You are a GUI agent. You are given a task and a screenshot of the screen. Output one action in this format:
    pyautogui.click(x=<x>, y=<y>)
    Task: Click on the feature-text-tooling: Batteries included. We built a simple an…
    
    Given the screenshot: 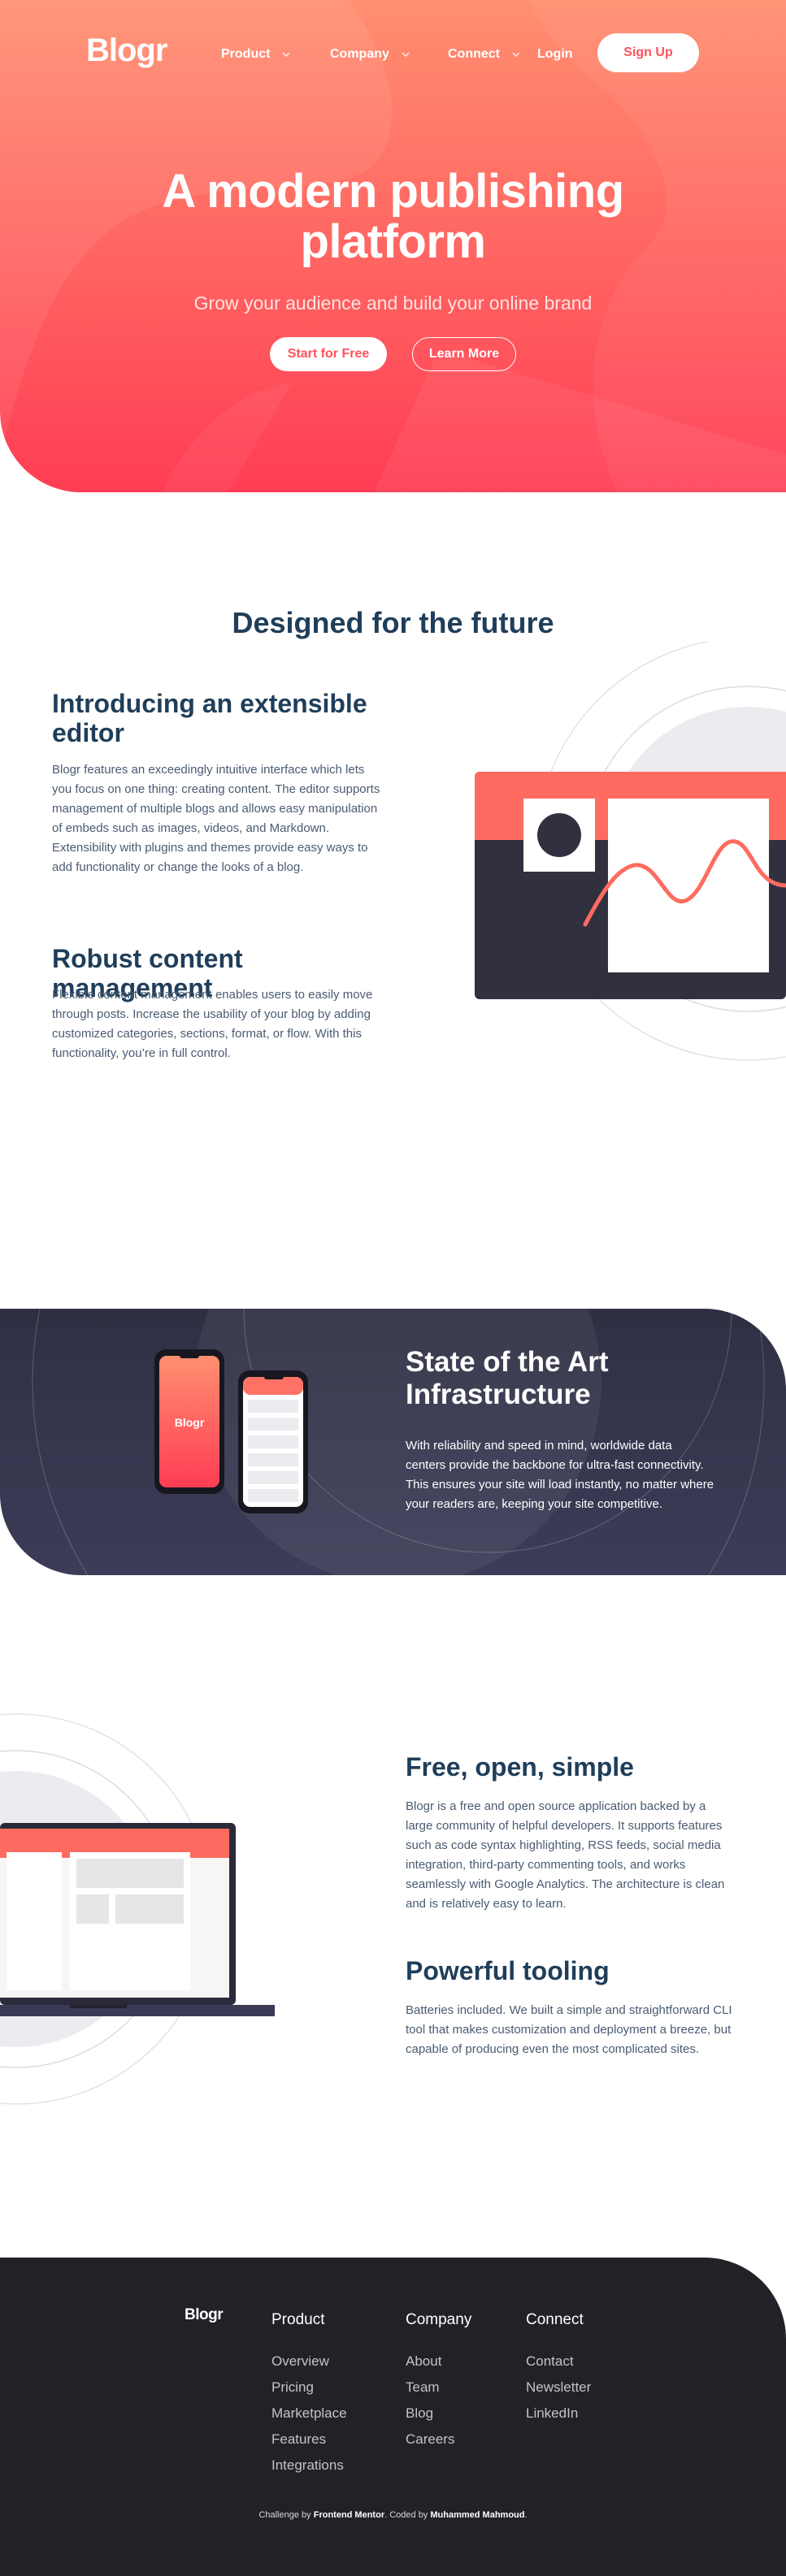 What is the action you would take?
    pyautogui.click(x=569, y=2029)
    